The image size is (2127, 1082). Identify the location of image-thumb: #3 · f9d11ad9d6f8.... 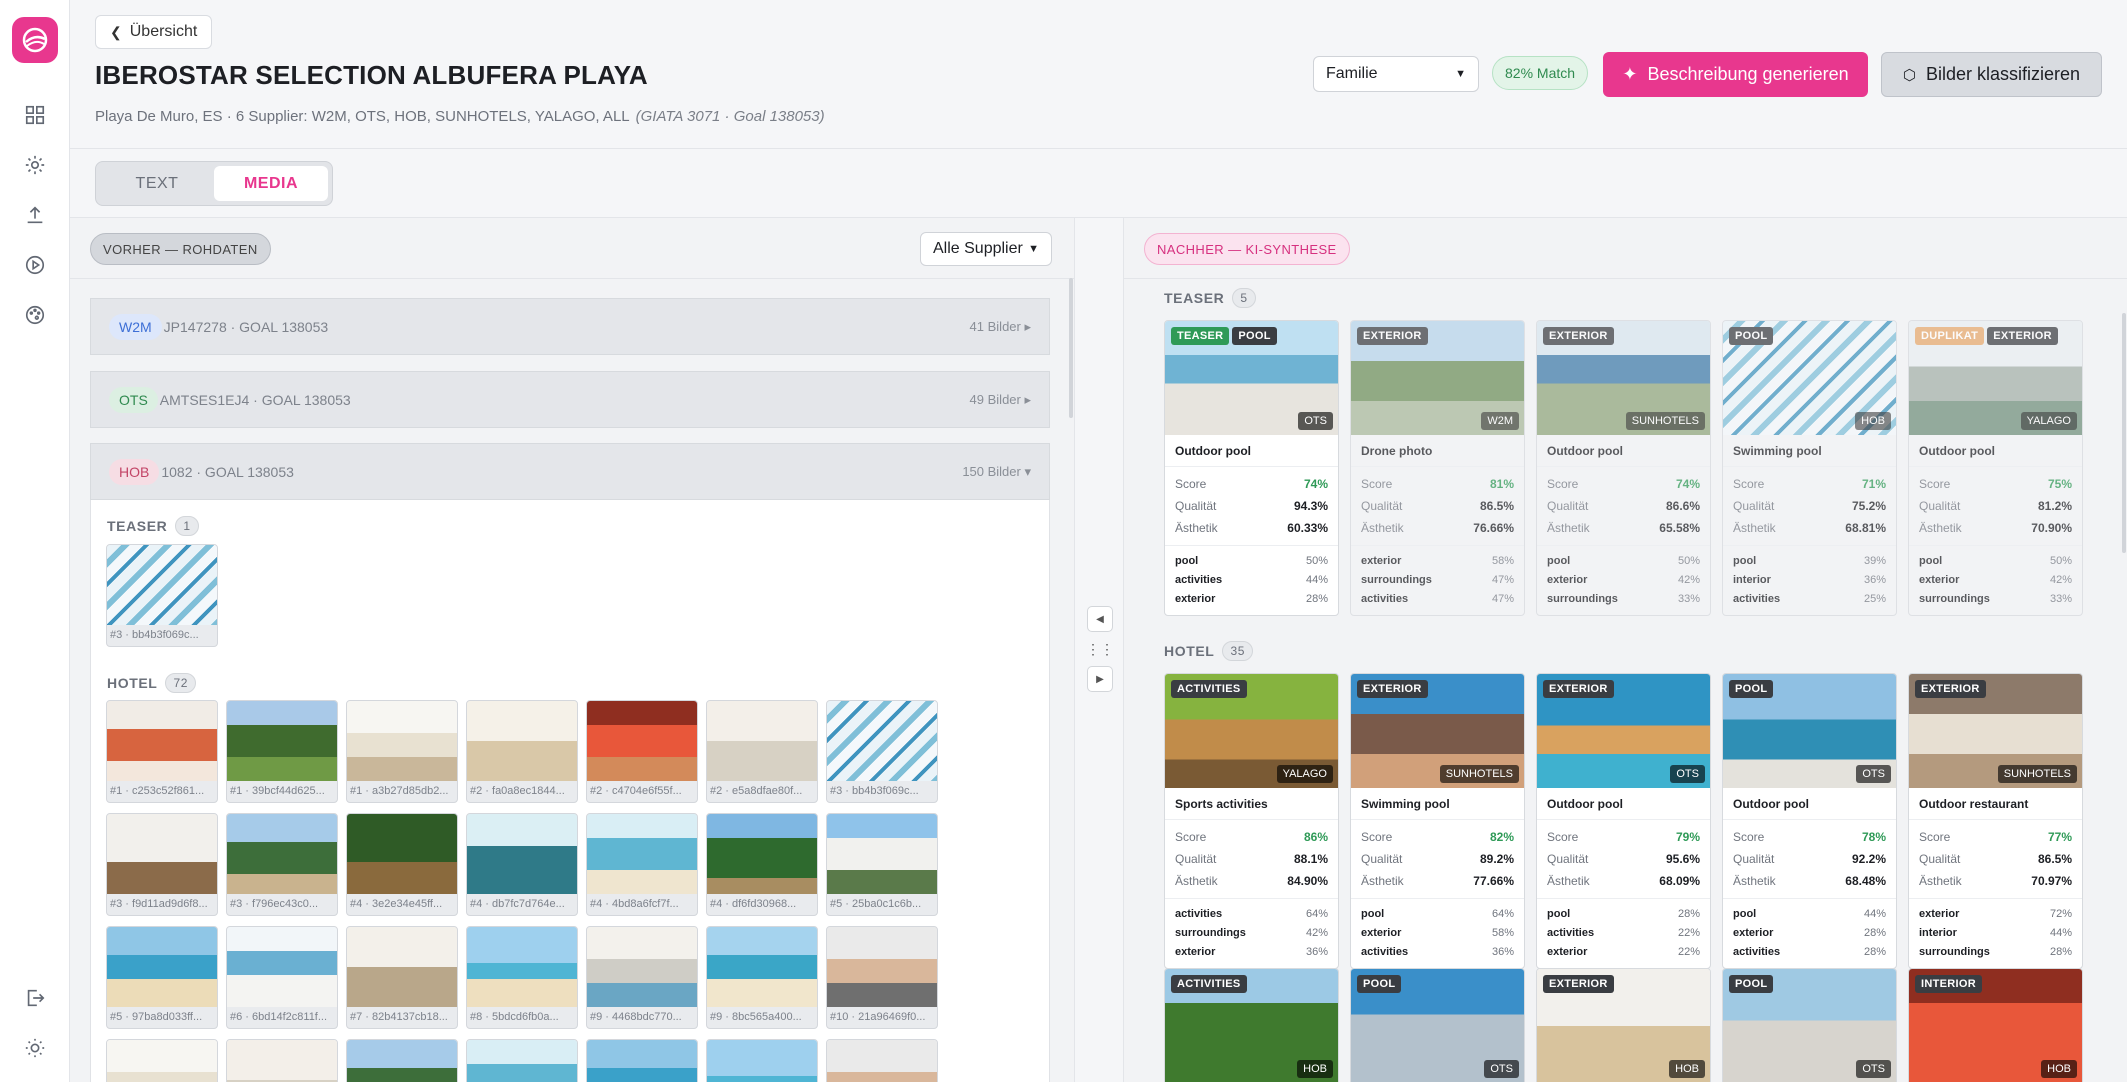
(162, 864).